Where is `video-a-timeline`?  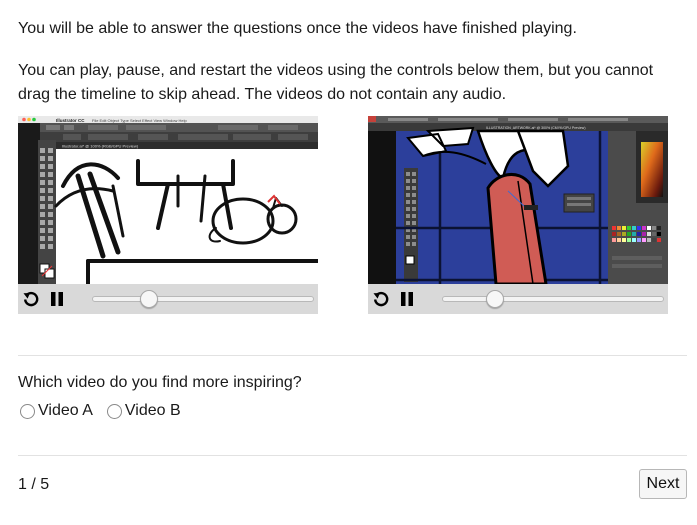
video-a-timeline is located at coordinates (203, 299).